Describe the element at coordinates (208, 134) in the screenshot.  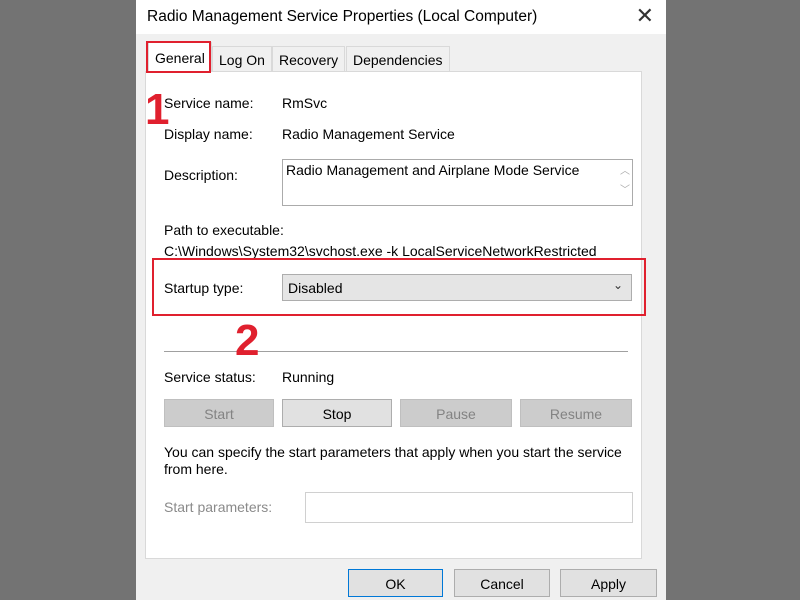
I see `display-name-label: Display name:` at that location.